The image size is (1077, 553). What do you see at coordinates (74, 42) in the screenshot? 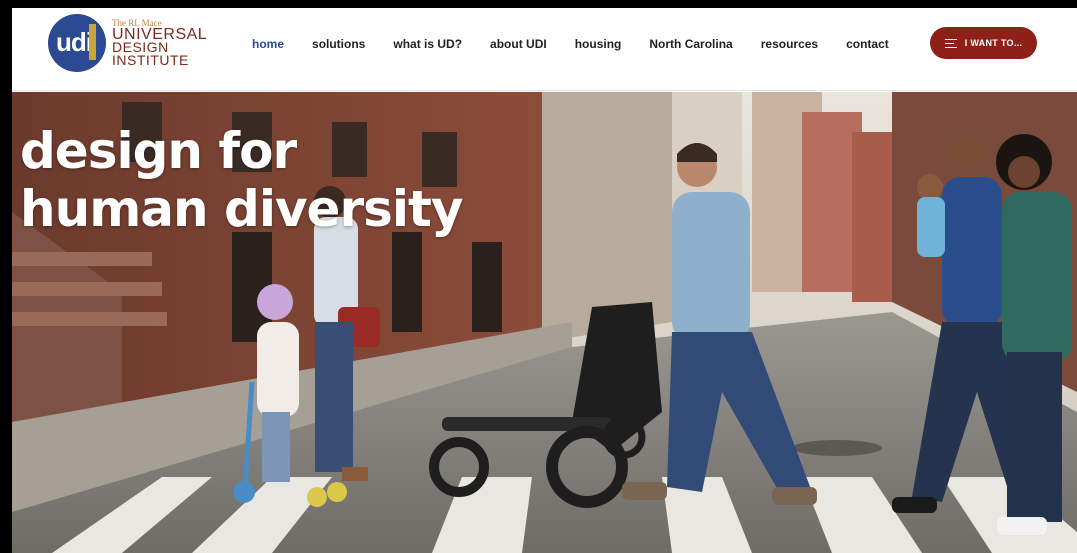
I see `logo-mark: udi` at bounding box center [74, 42].